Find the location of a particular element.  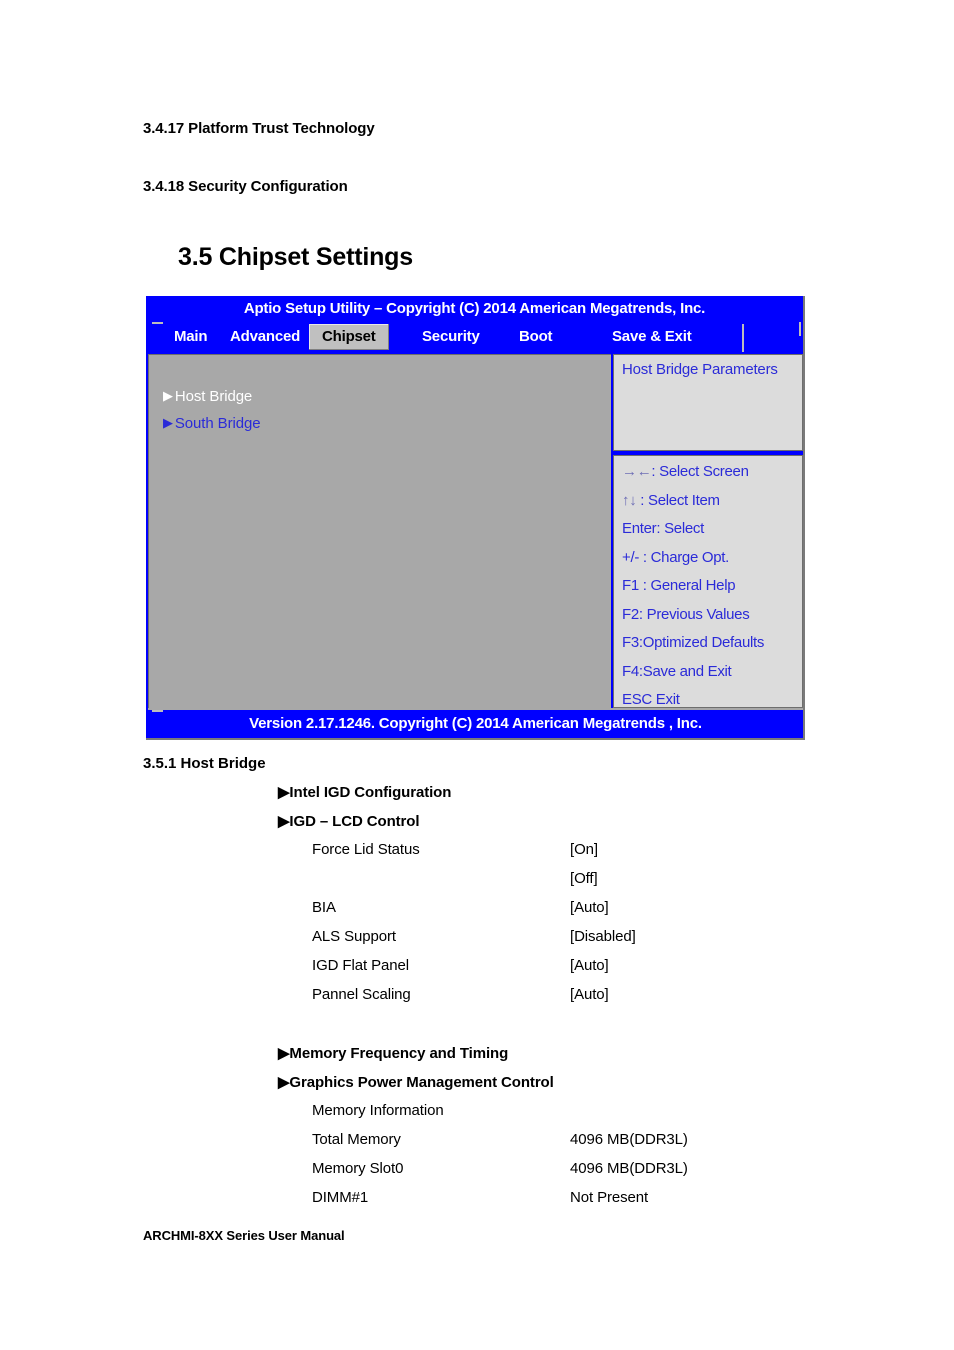

setting-value: [Off] is located at coordinates (584, 878).